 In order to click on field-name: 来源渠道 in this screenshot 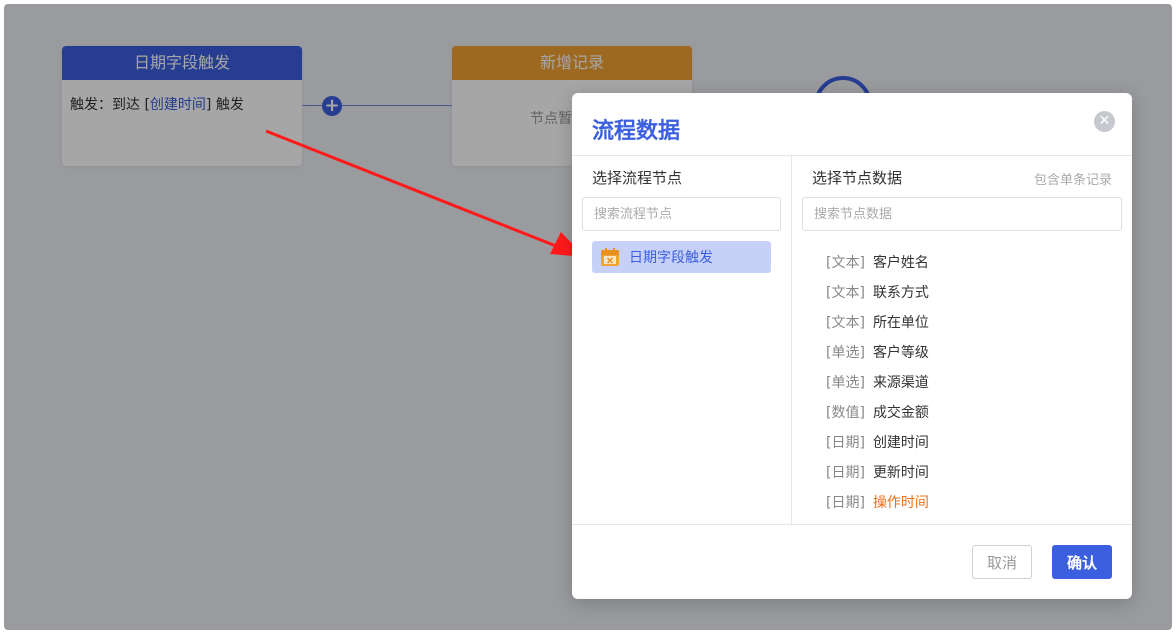, I will do `click(900, 383)`.